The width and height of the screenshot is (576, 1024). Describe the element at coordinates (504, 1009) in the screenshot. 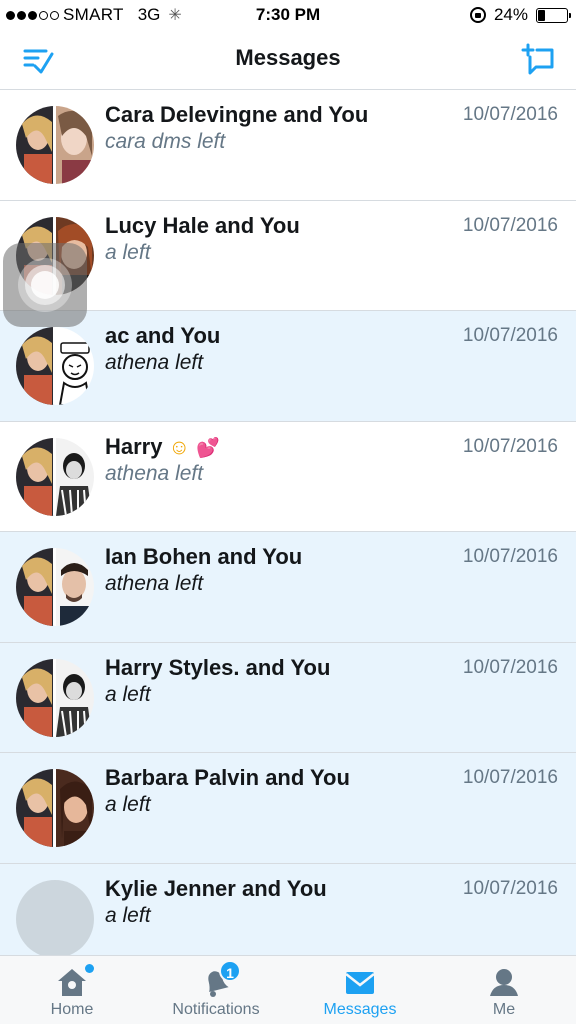

I see `tab-label: Me` at that location.